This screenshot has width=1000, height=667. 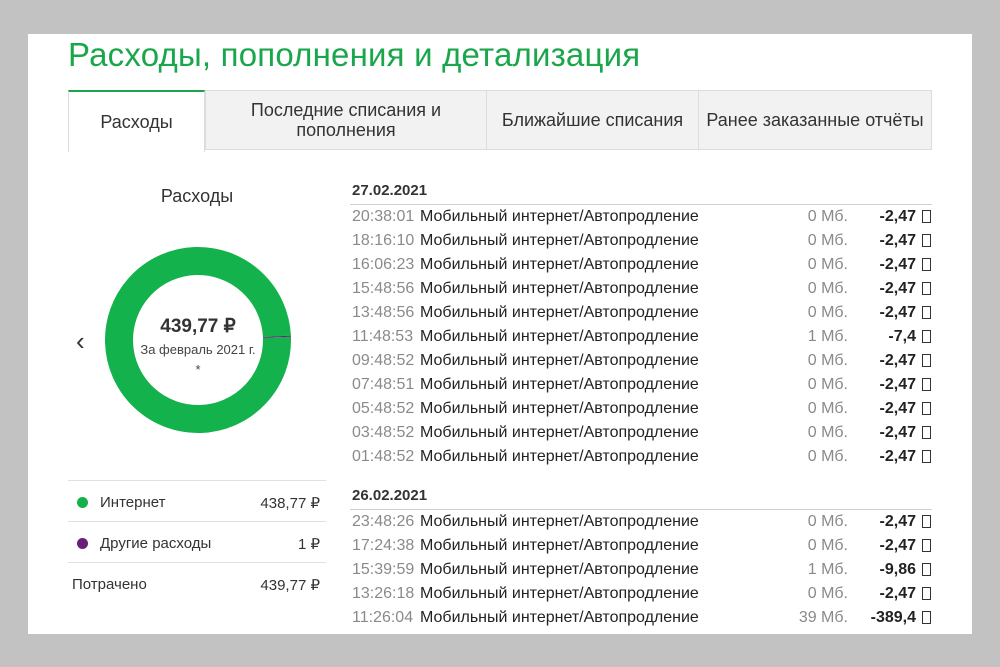 I want to click on operation-amount: -9,86, so click(x=897, y=569).